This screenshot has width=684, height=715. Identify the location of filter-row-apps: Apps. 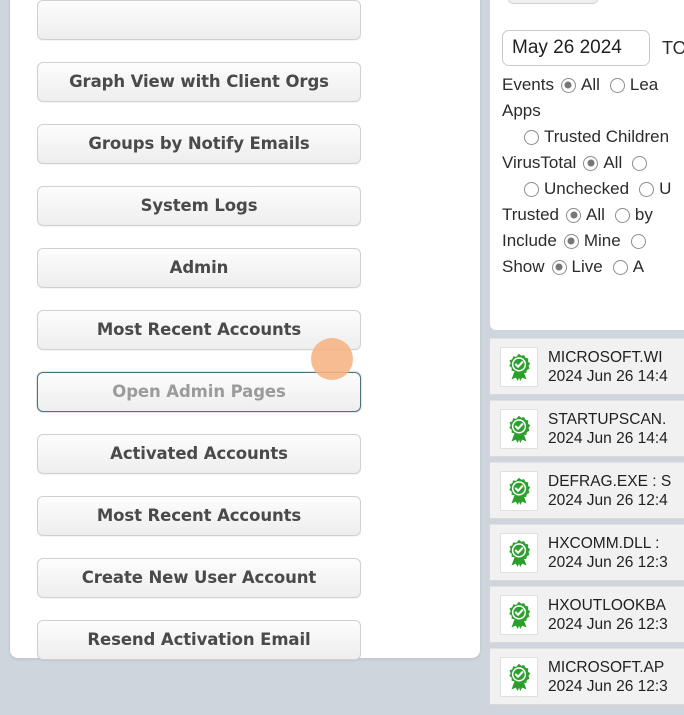
(593, 111).